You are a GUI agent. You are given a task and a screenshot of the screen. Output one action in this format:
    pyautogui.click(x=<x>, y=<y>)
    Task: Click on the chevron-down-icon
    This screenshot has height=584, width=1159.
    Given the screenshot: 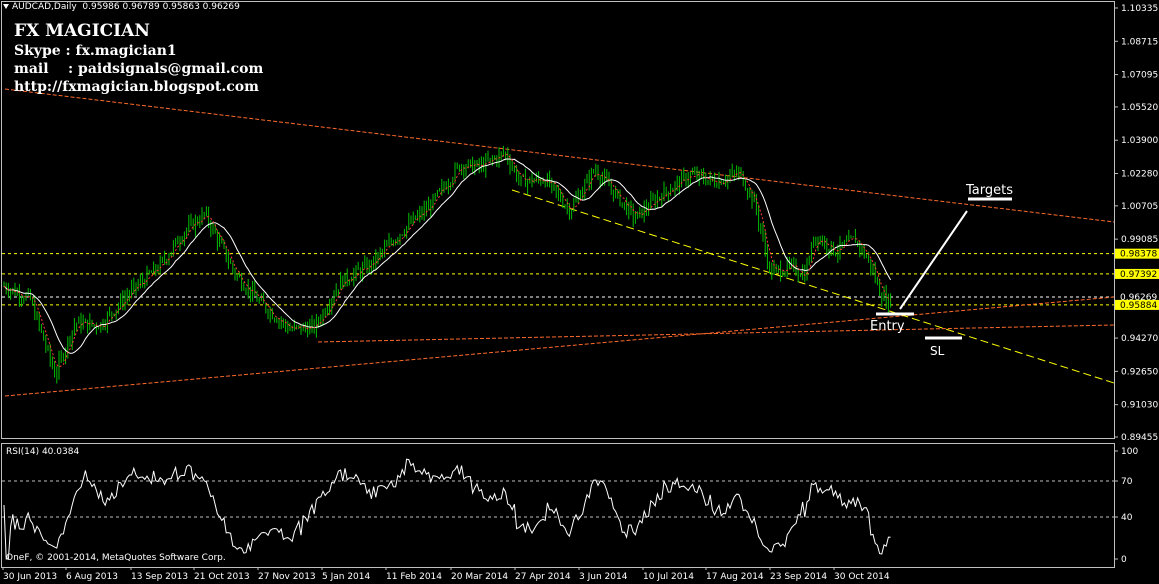 What is the action you would take?
    pyautogui.click(x=6, y=6)
    